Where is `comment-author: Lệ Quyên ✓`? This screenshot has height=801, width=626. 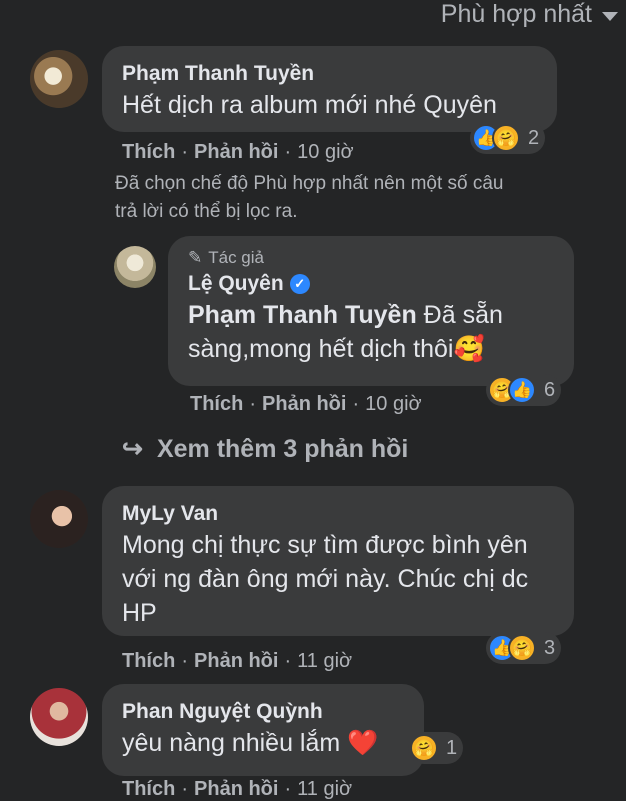
comment-author: Lệ Quyên ✓ is located at coordinates (371, 284).